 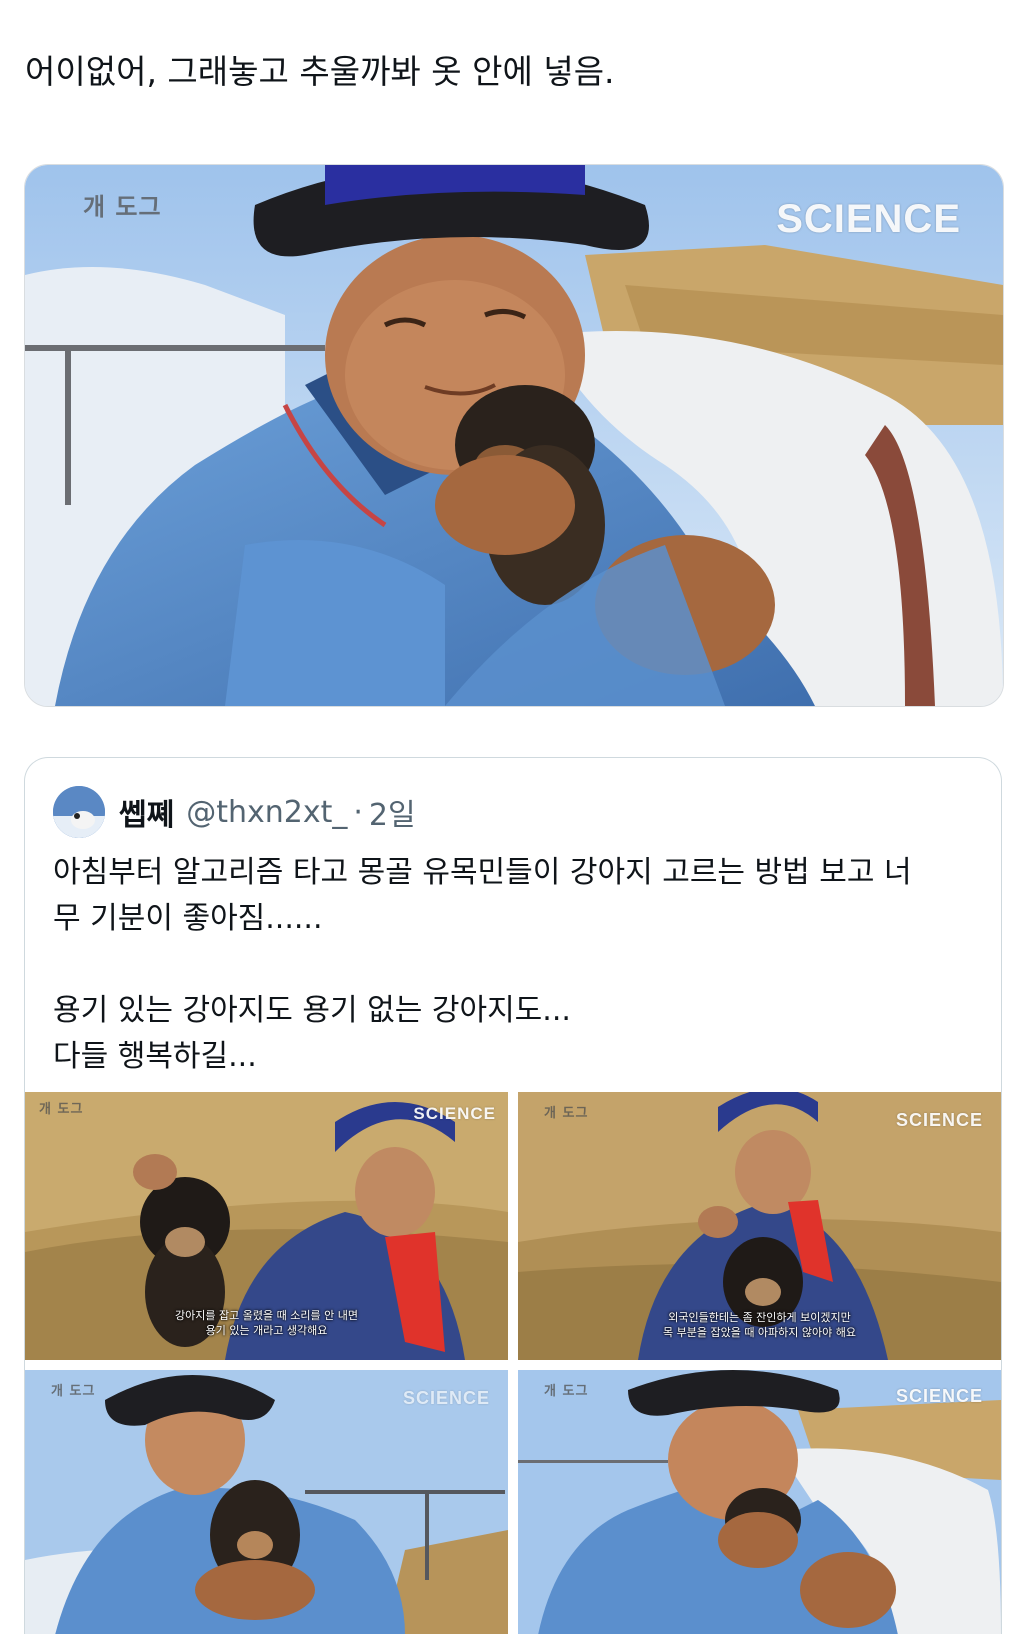 What do you see at coordinates (79, 812) in the screenshot?
I see `avatar` at bounding box center [79, 812].